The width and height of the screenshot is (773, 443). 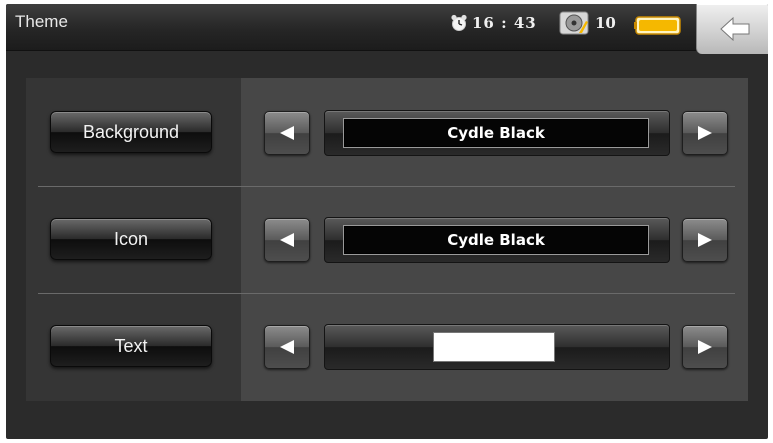 I want to click on text-next-button, so click(x=705, y=347).